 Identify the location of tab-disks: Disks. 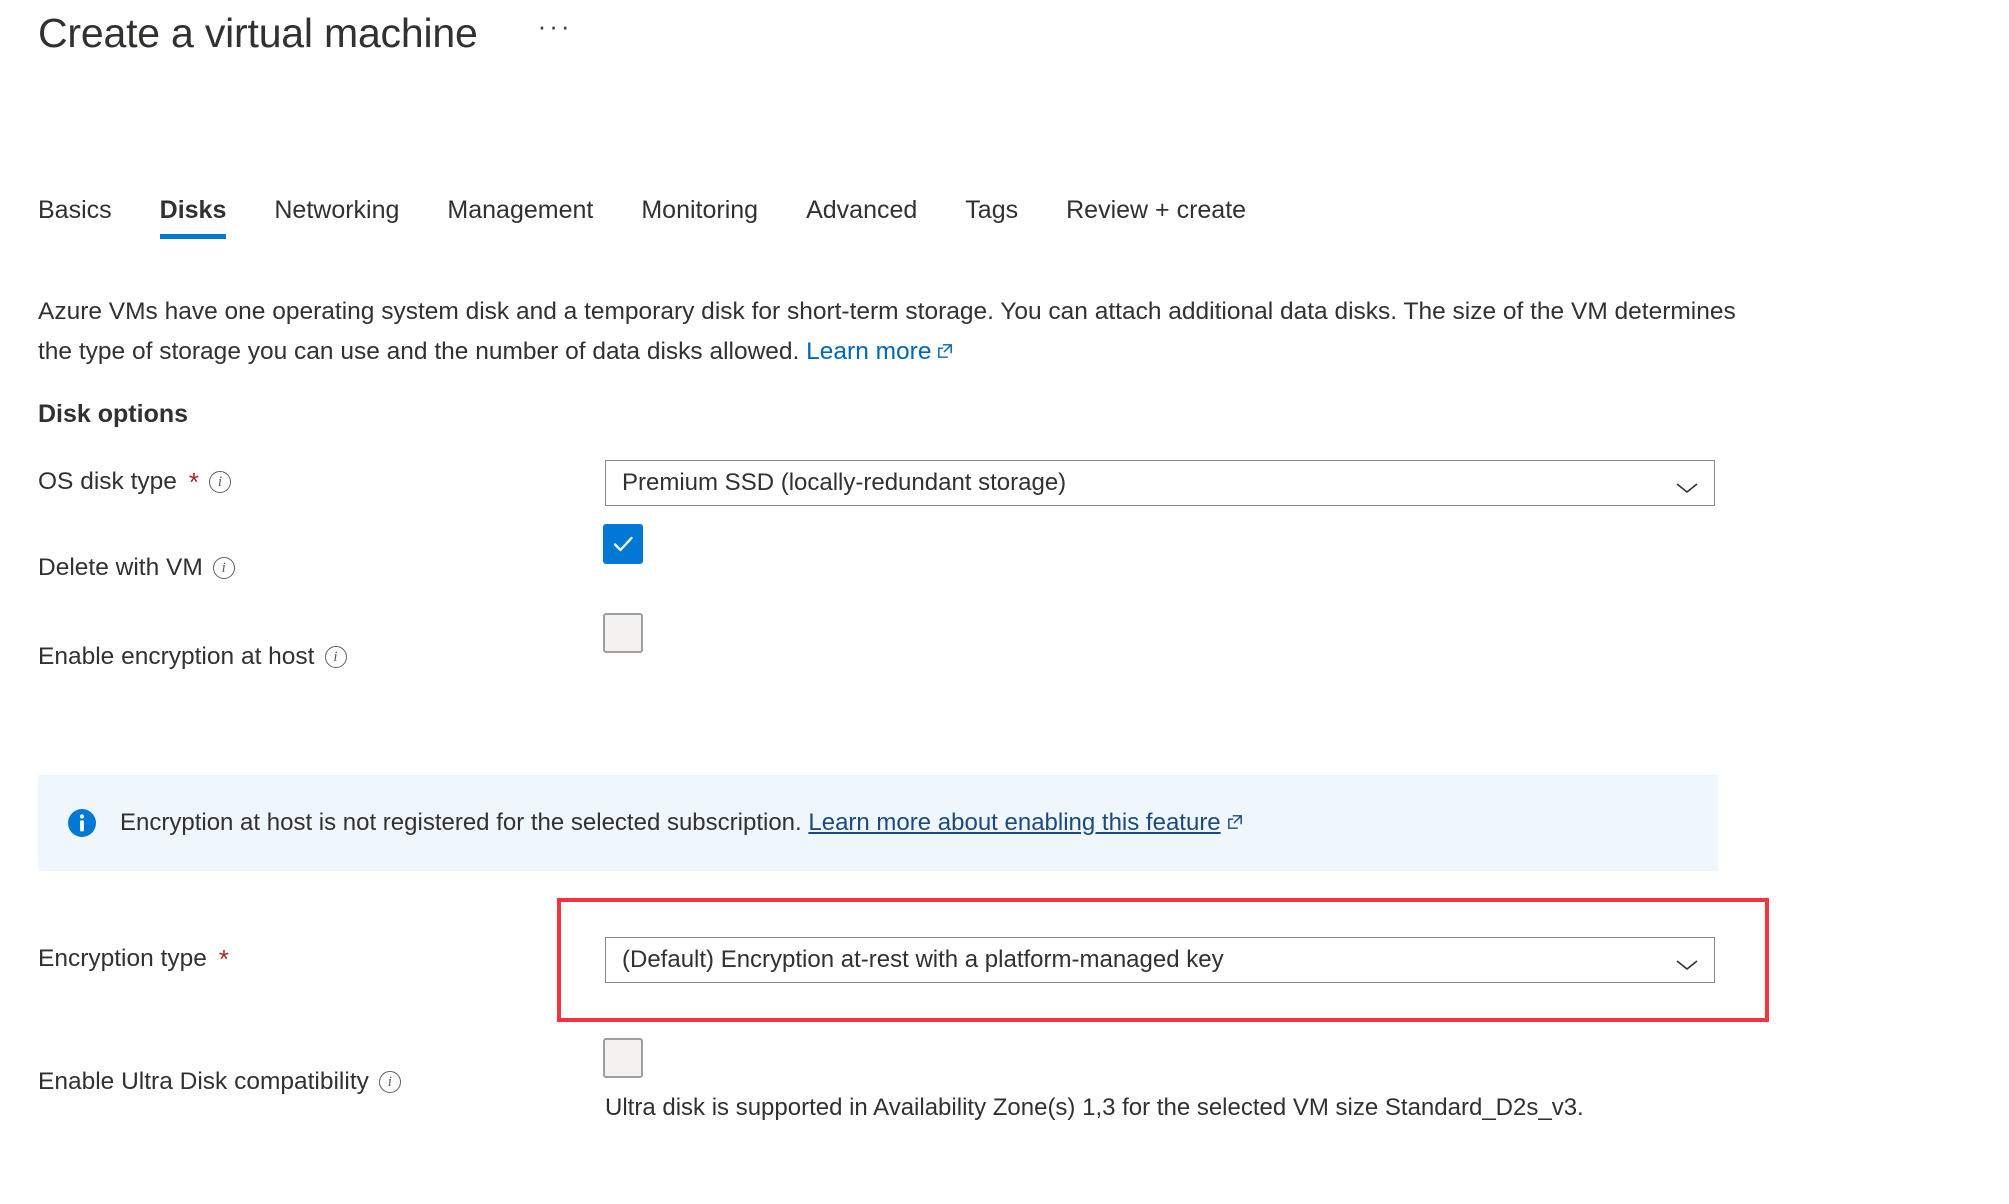
(193, 217).